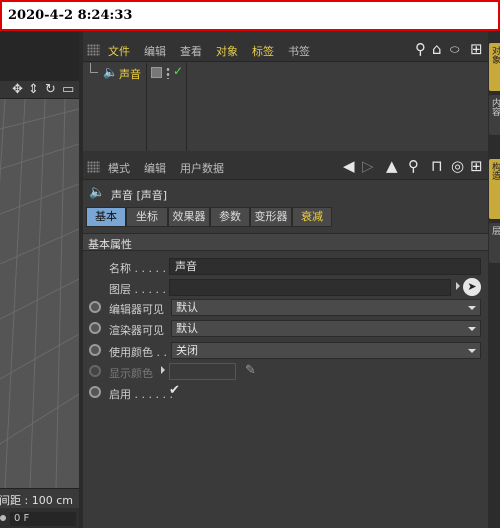  What do you see at coordinates (106, 217) in the screenshot?
I see `tab-basic: 基本` at bounding box center [106, 217].